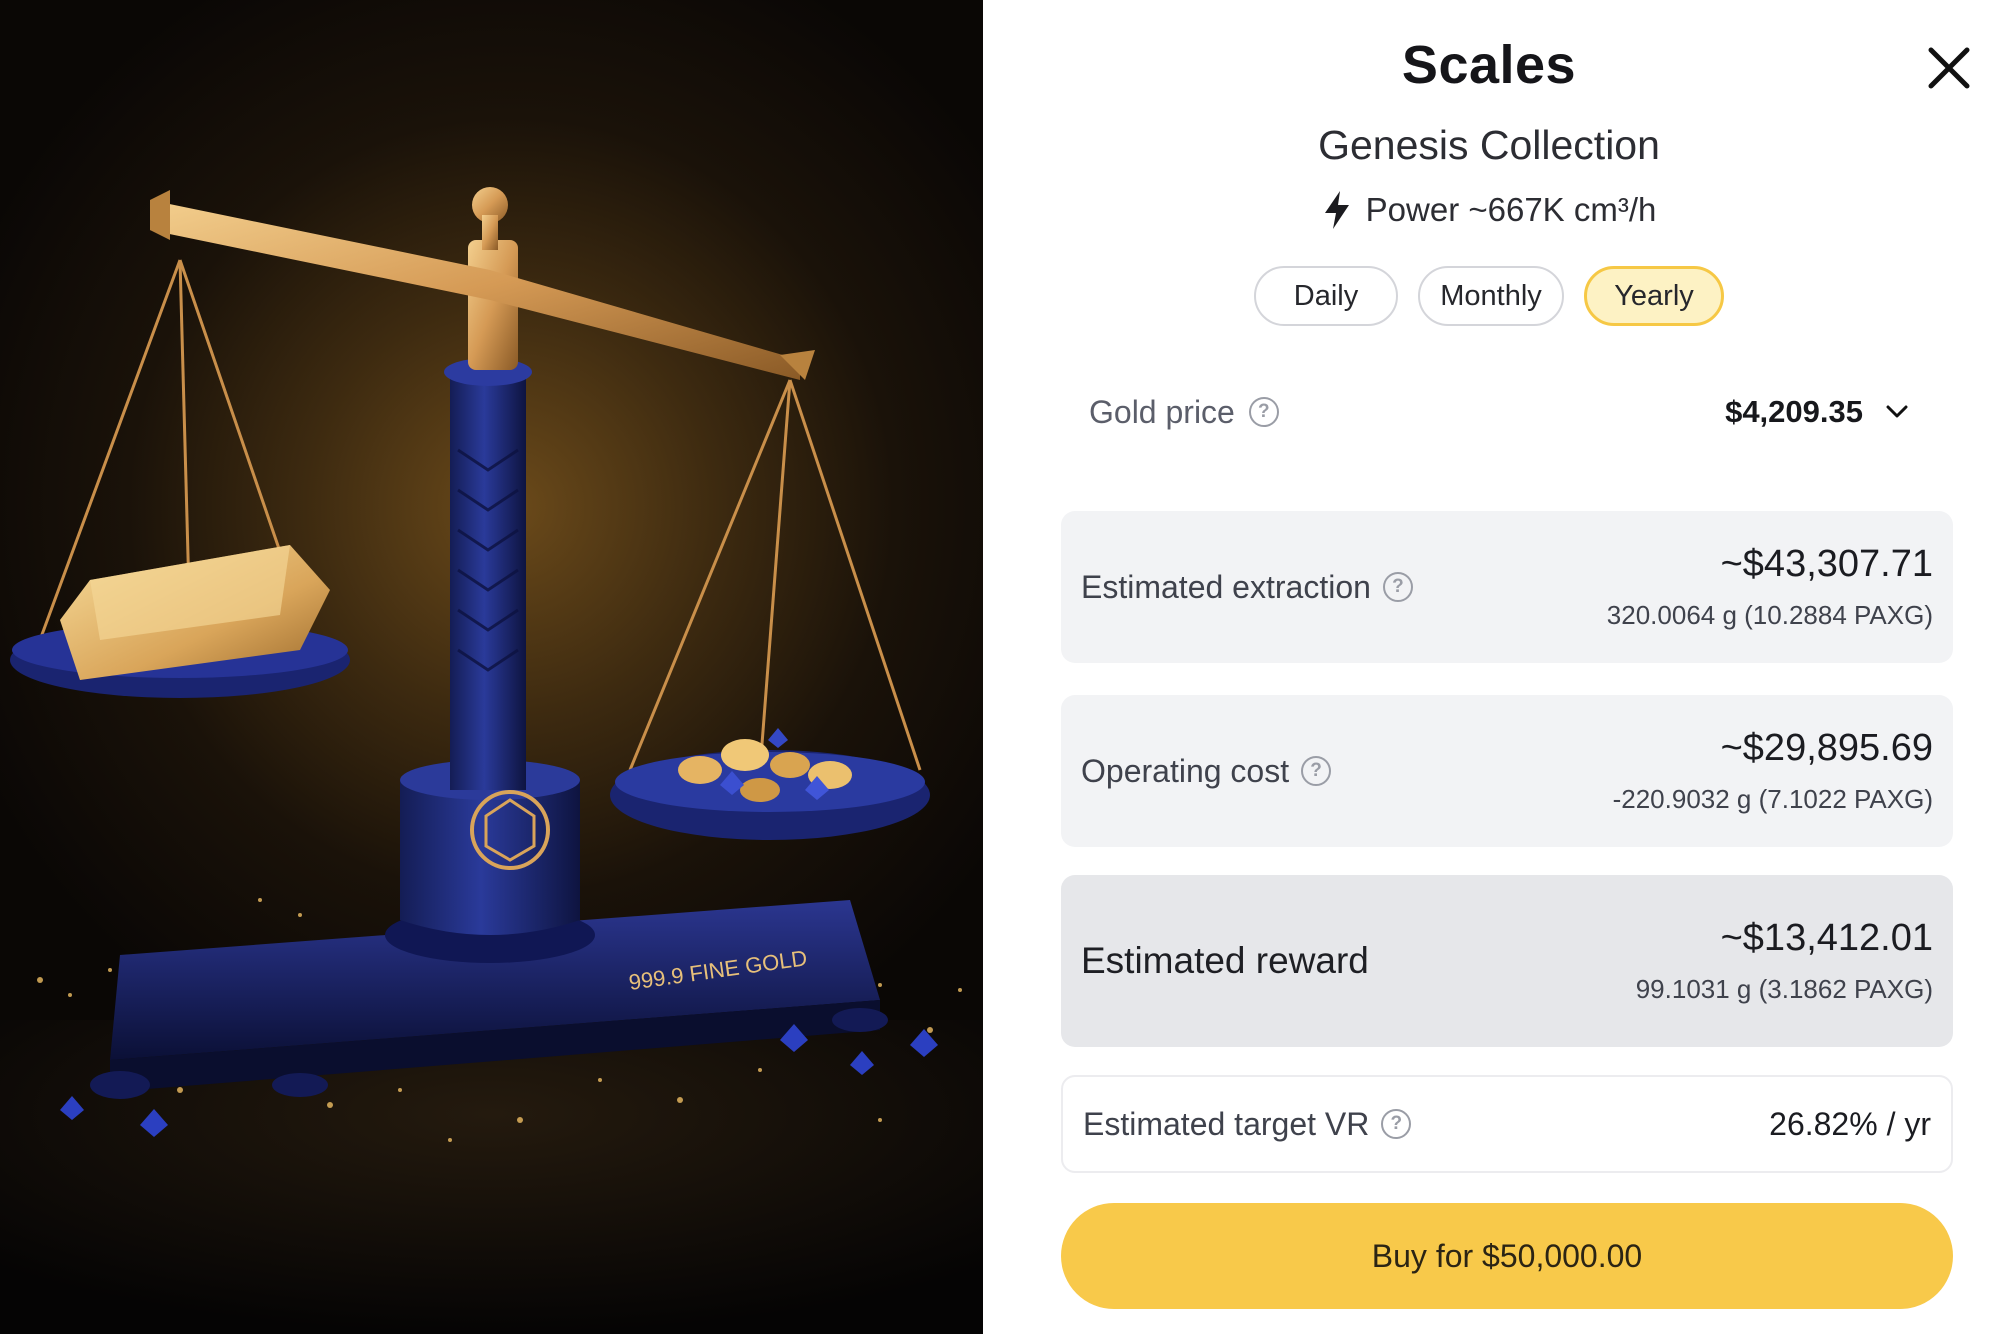 The image size is (1995, 1334). Describe the element at coordinates (1499, 412) in the screenshot. I see `gold-price-row: Gold price ? $4,209.35` at that location.